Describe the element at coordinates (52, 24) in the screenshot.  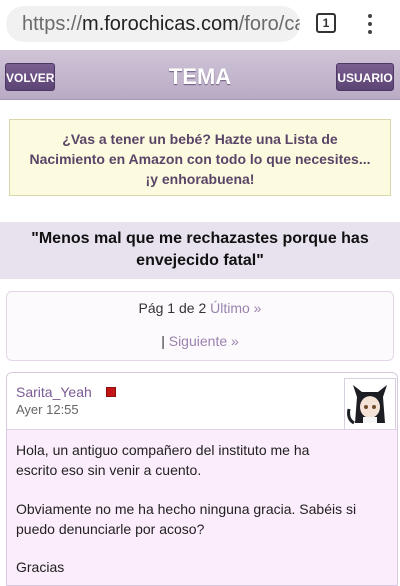
I see `url-scheme: https://` at that location.